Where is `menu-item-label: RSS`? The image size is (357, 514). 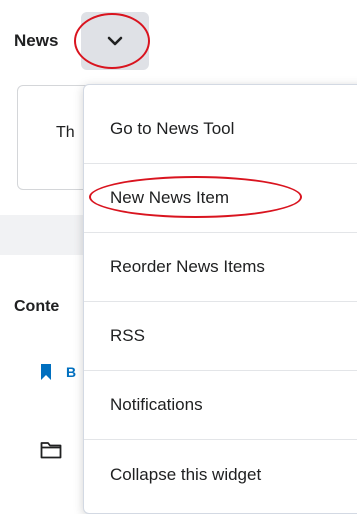
menu-item-label: RSS is located at coordinates (127, 335).